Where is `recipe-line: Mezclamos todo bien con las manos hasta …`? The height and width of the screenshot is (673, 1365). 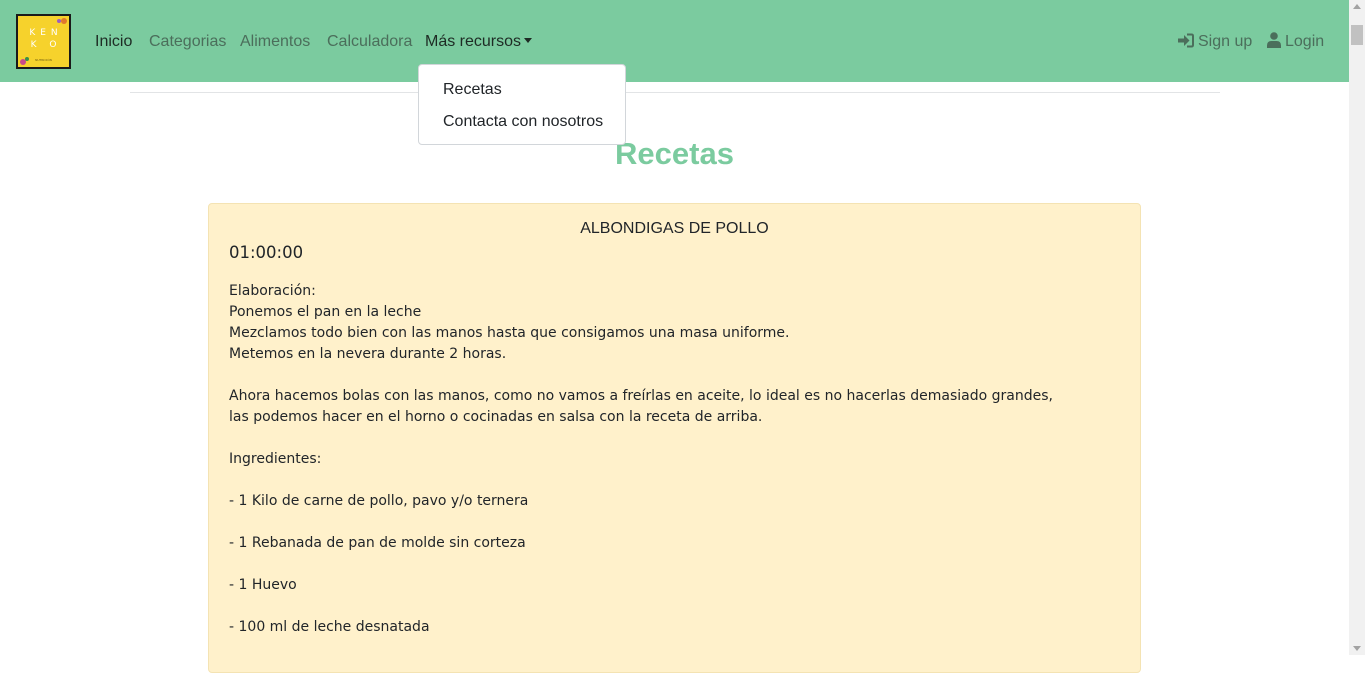
recipe-line: Mezclamos todo bien con las manos hasta … is located at coordinates (509, 333).